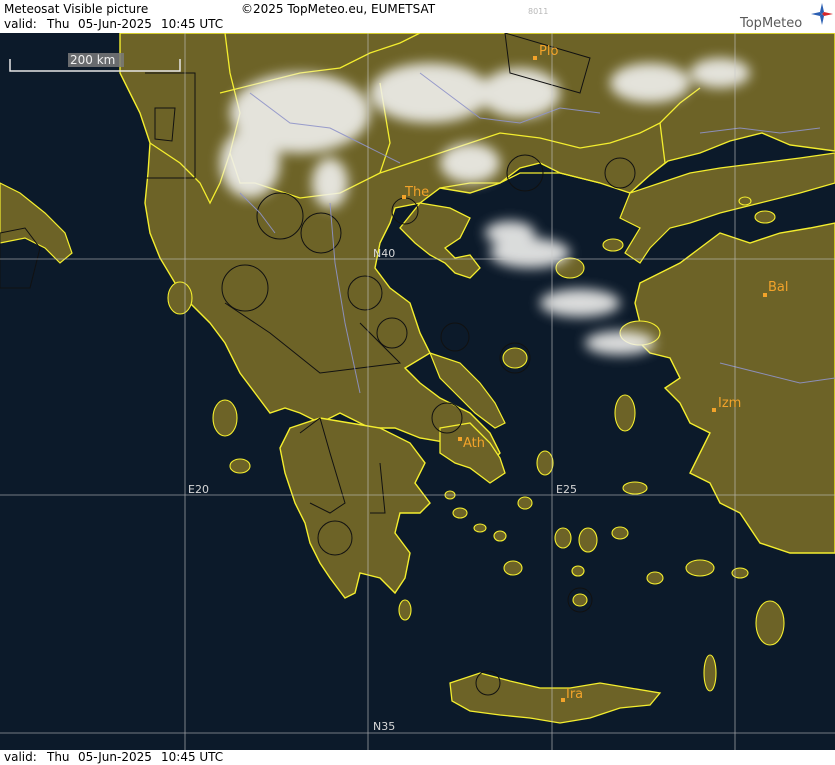 This screenshot has height=765, width=835. What do you see at coordinates (198, 489) in the screenshot?
I see `grid-label-e20: E20` at bounding box center [198, 489].